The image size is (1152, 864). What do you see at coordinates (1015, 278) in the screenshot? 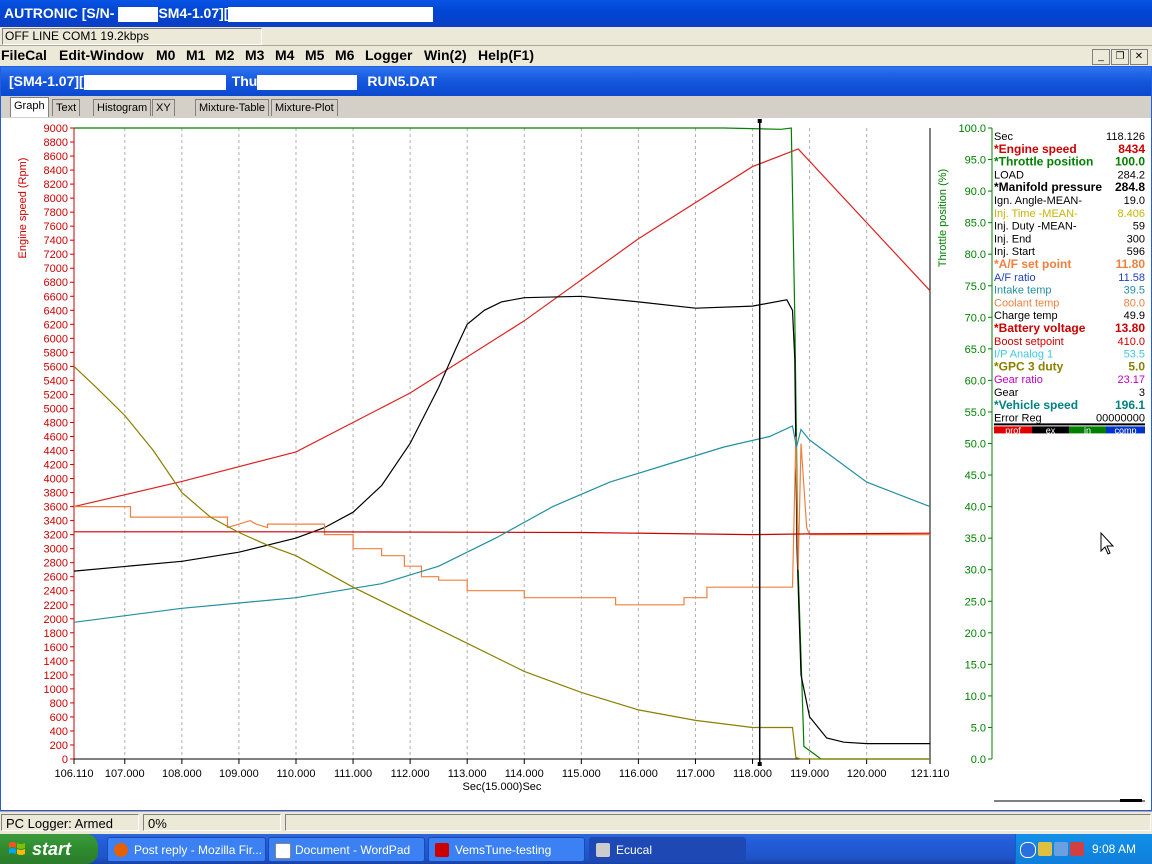
I see `legend-name: A/F ratio` at bounding box center [1015, 278].